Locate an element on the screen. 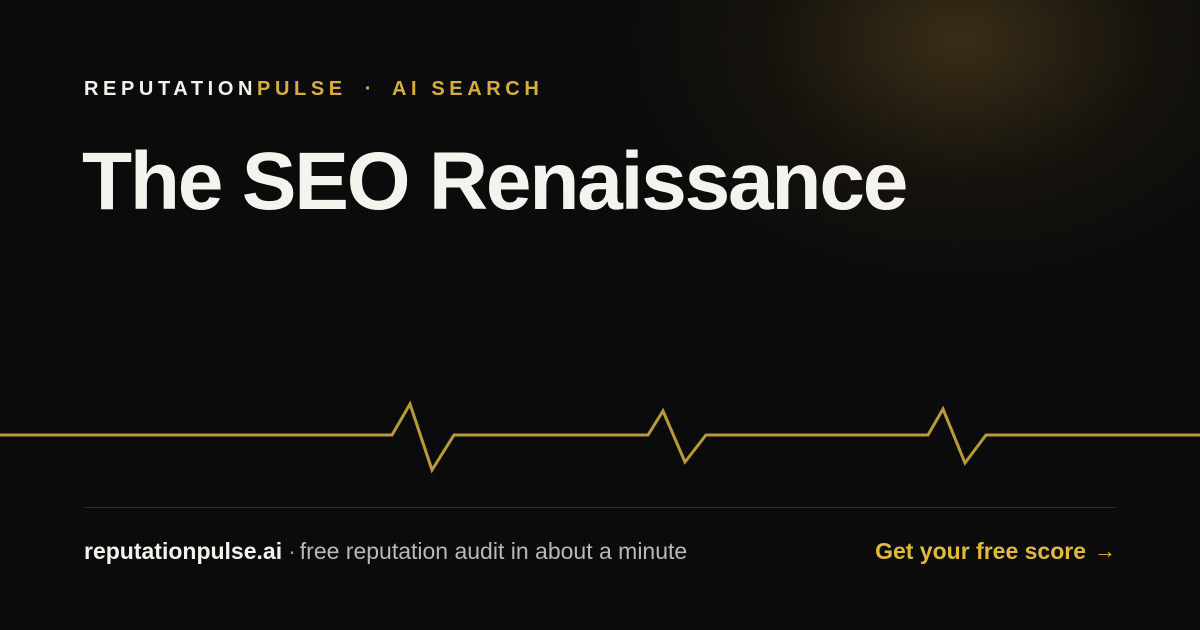  footer-tagline: free reputation audit in about a minute is located at coordinates (493, 551).